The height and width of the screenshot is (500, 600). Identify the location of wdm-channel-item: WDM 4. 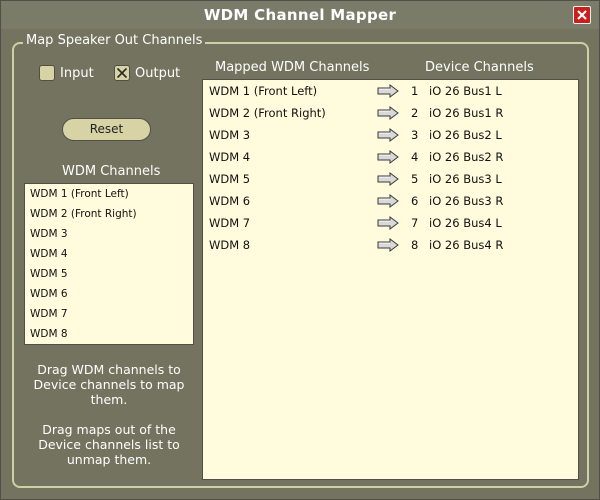
(49, 254).